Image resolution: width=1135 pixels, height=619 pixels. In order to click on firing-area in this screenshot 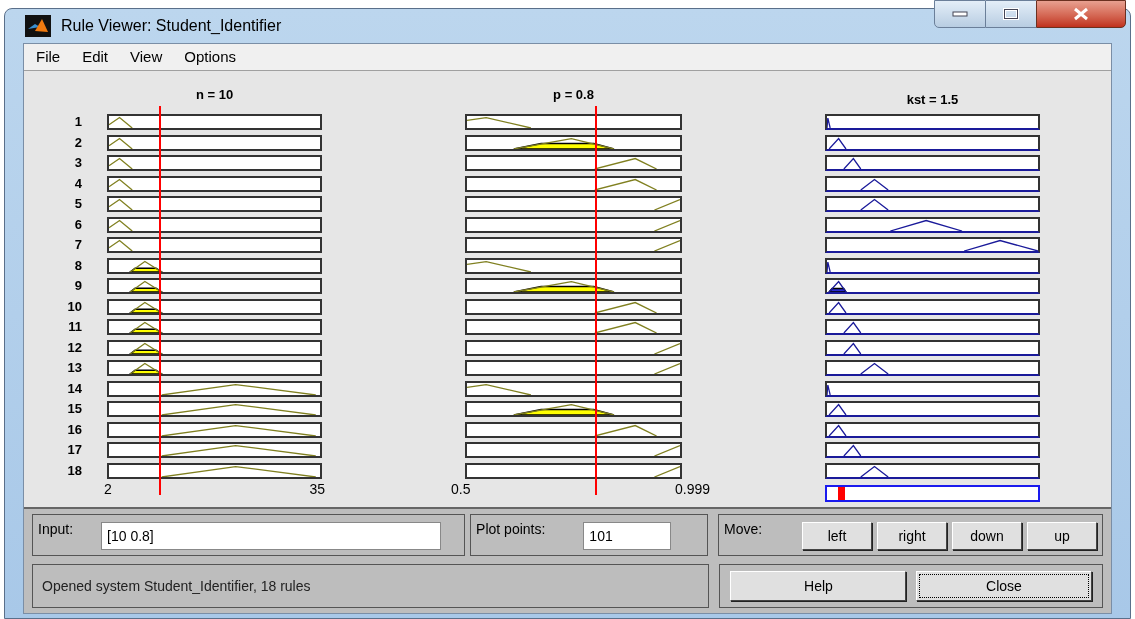, I will do `click(837, 289)`.